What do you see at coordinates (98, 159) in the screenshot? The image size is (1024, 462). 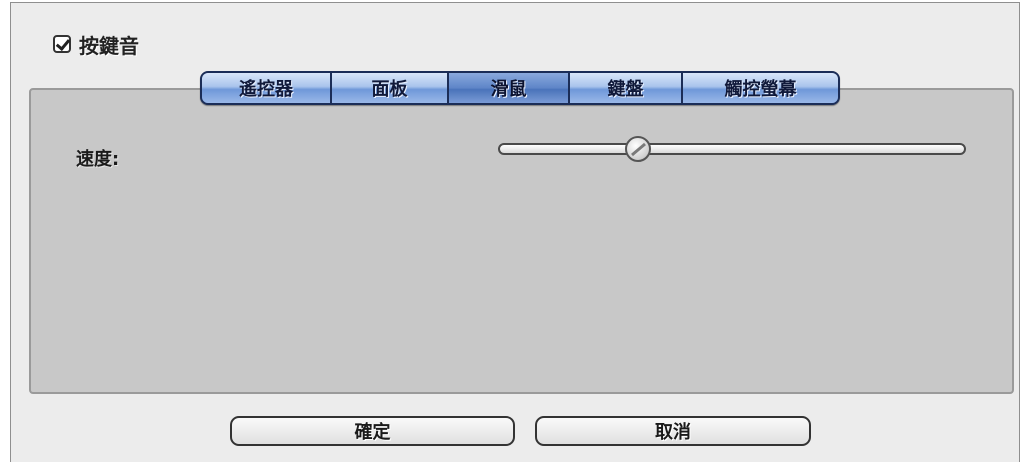 I see `speed-label: 速度:` at bounding box center [98, 159].